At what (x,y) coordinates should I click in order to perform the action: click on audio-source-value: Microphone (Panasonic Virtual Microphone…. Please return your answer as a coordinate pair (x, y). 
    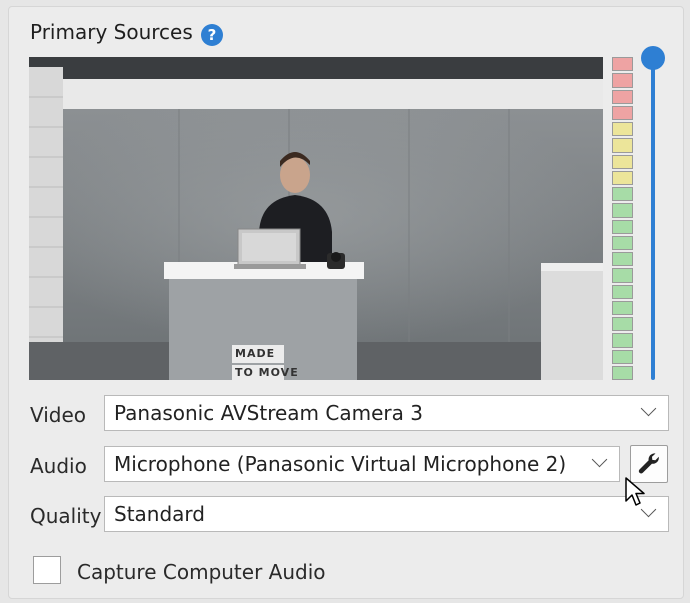
    Looking at the image, I should click on (340, 464).